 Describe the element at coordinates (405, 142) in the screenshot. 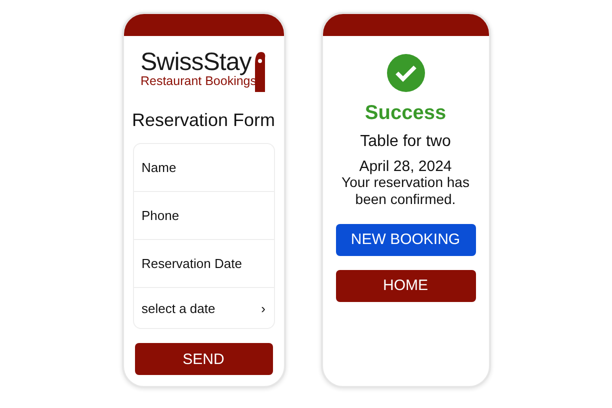

I see `table-text: Table for two` at that location.